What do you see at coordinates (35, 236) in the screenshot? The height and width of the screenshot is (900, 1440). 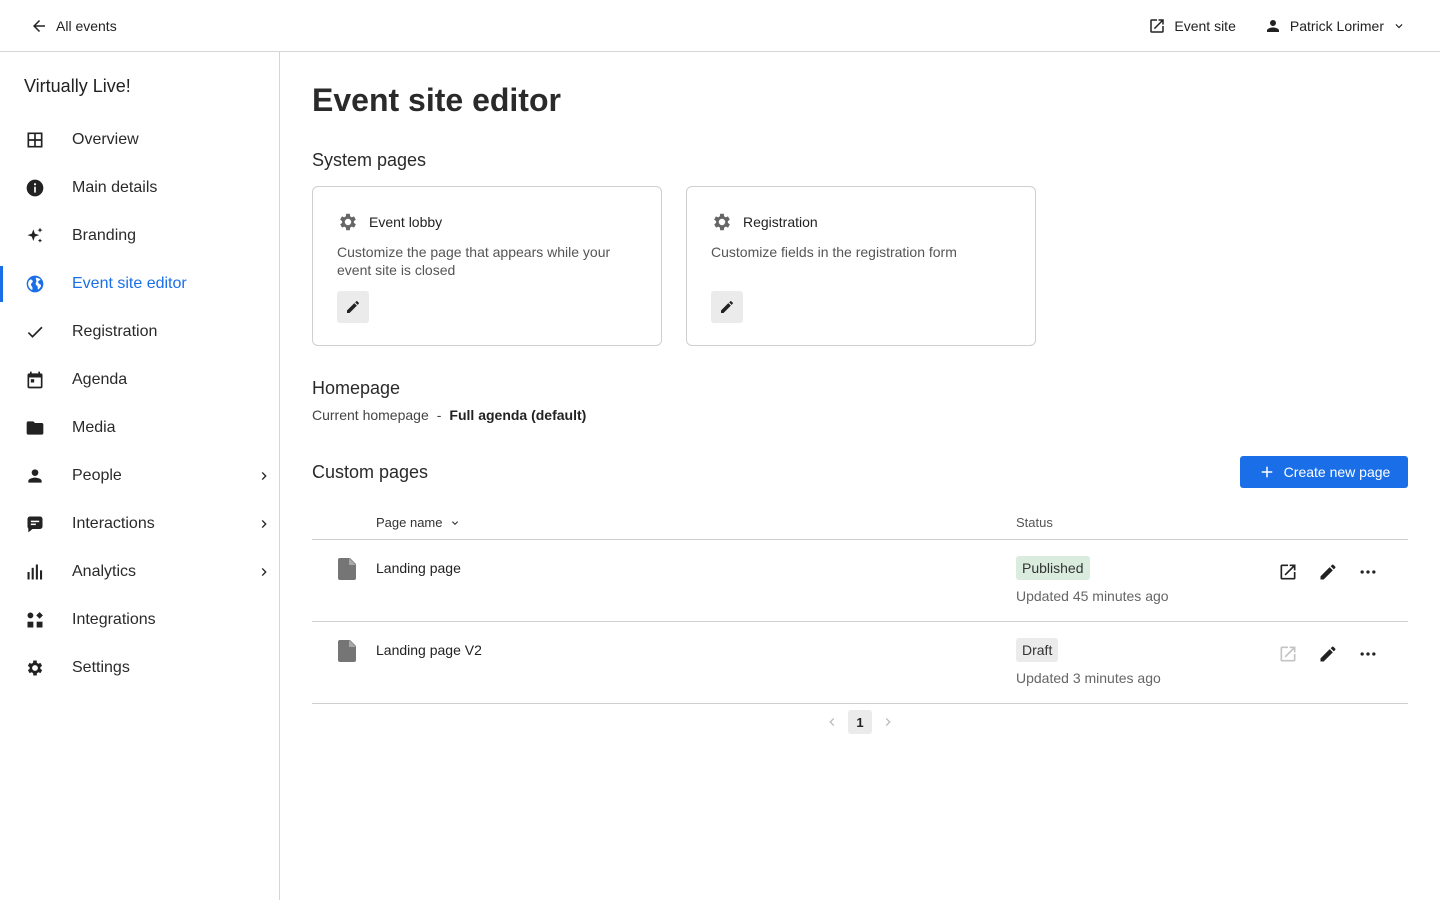 I see `sparkle-icon` at bounding box center [35, 236].